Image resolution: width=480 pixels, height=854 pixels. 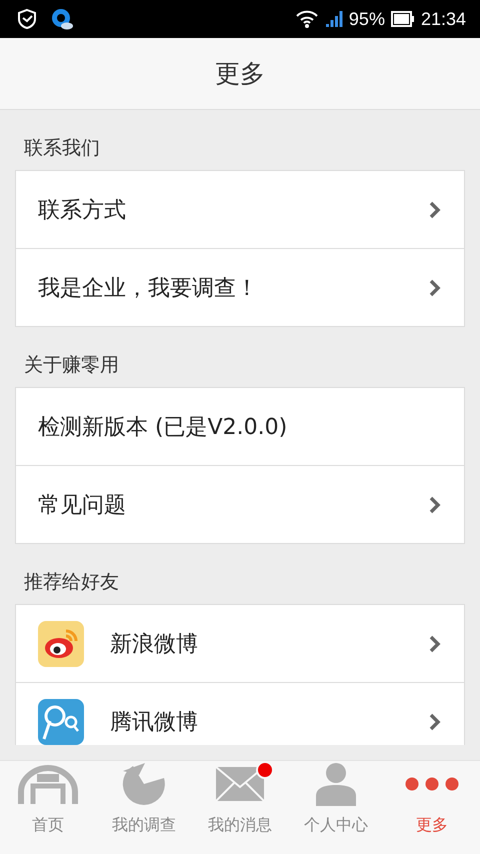 I want to click on section-header: 联系我们, so click(x=62, y=148).